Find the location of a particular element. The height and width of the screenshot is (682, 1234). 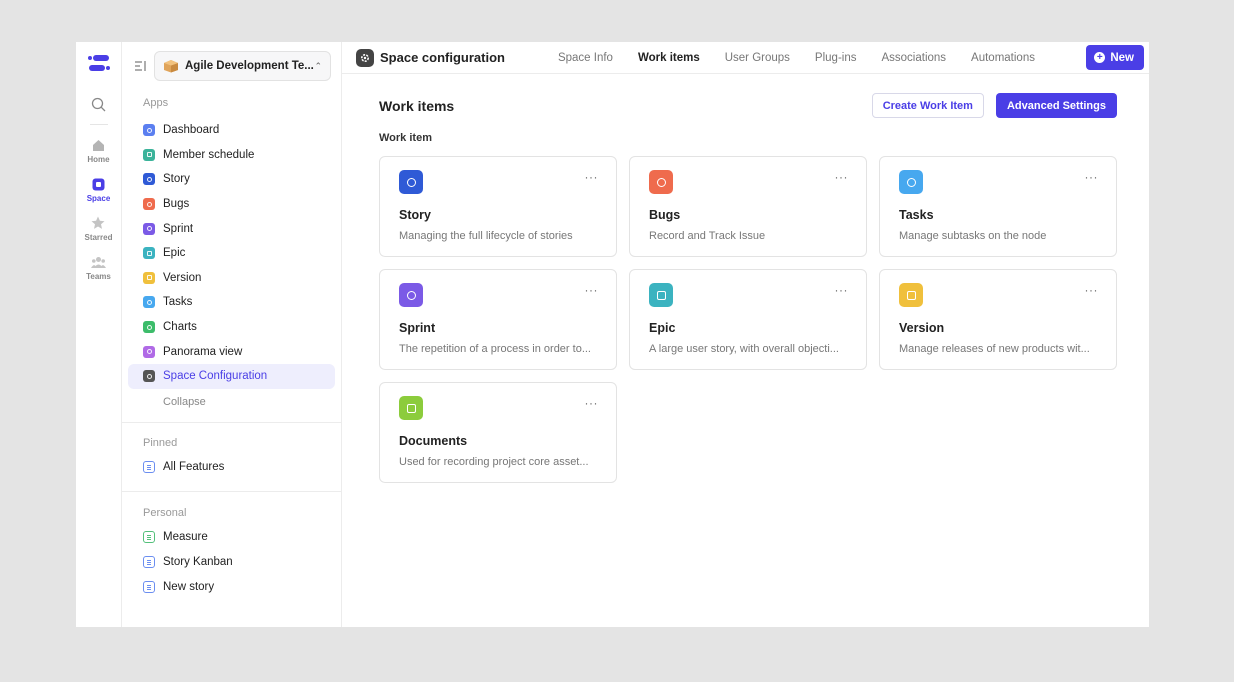

teams-icon is located at coordinates (98, 262).